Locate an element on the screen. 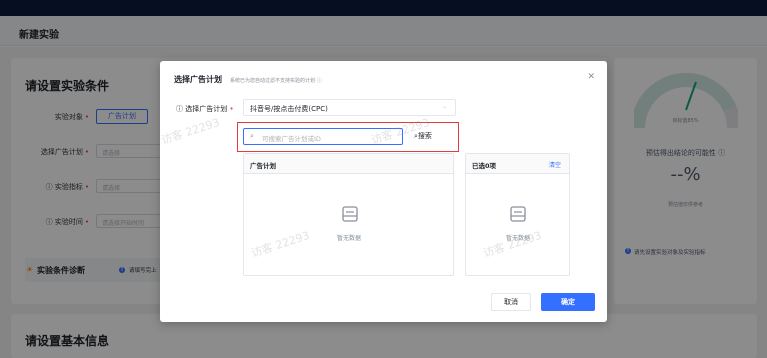 The width and height of the screenshot is (767, 358). close-icon: ✕ is located at coordinates (591, 77).